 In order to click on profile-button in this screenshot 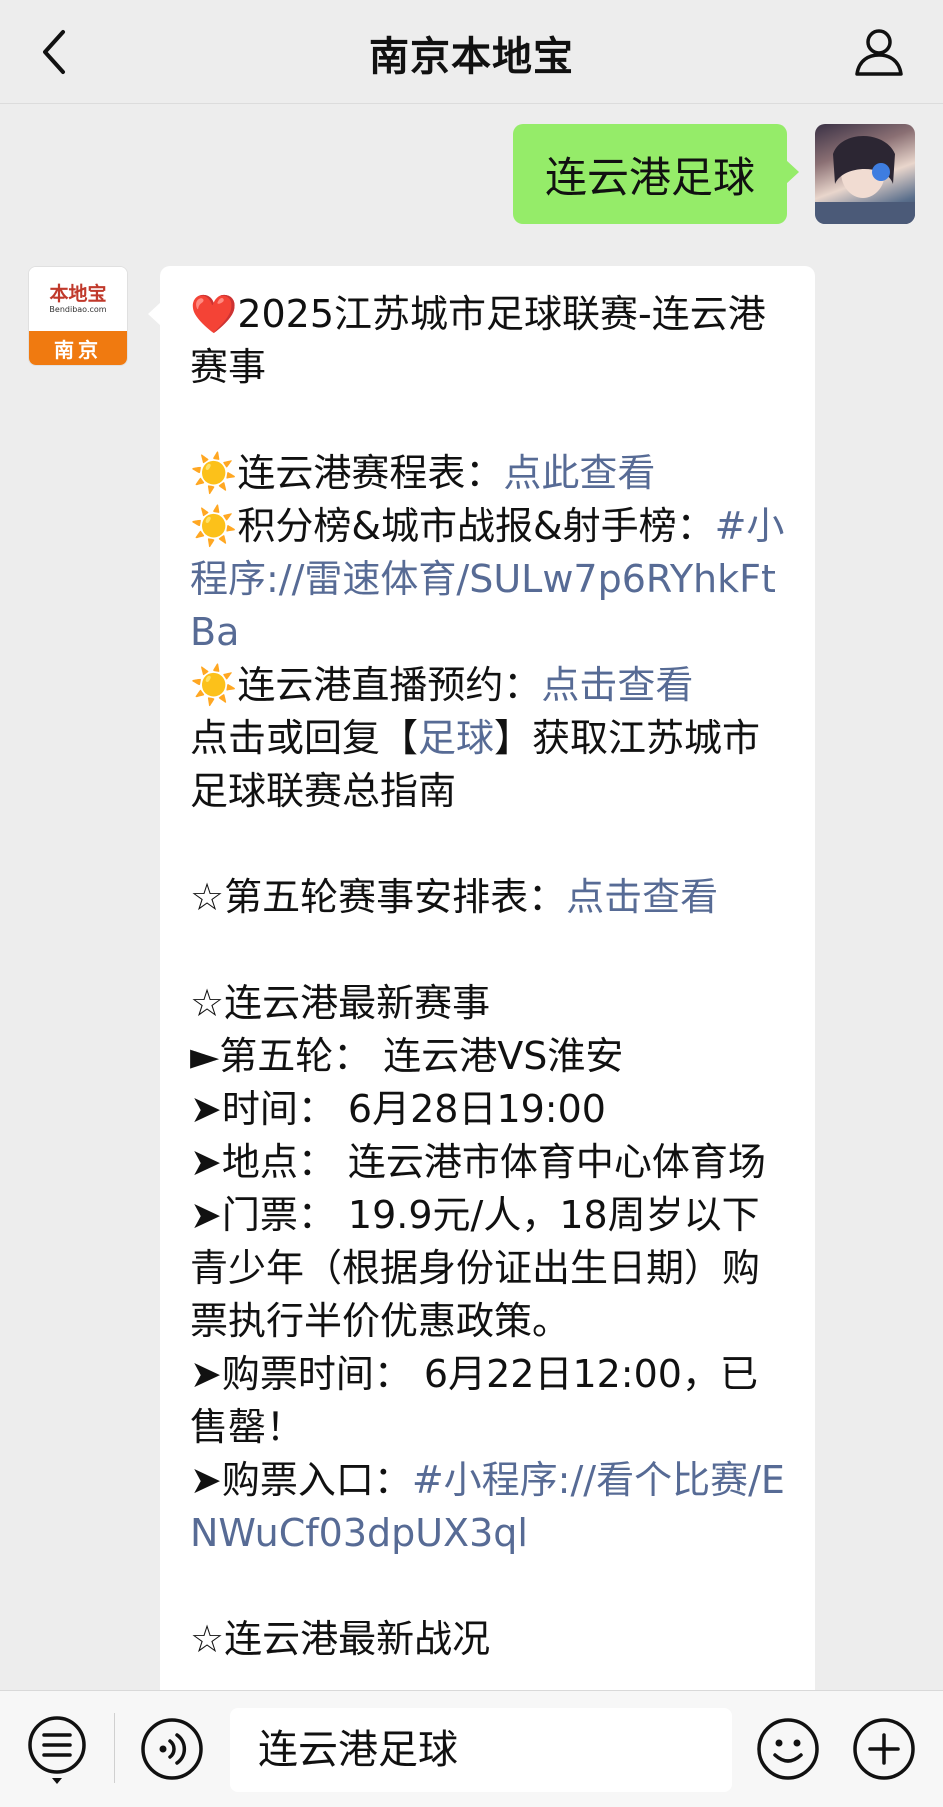, I will do `click(879, 52)`.